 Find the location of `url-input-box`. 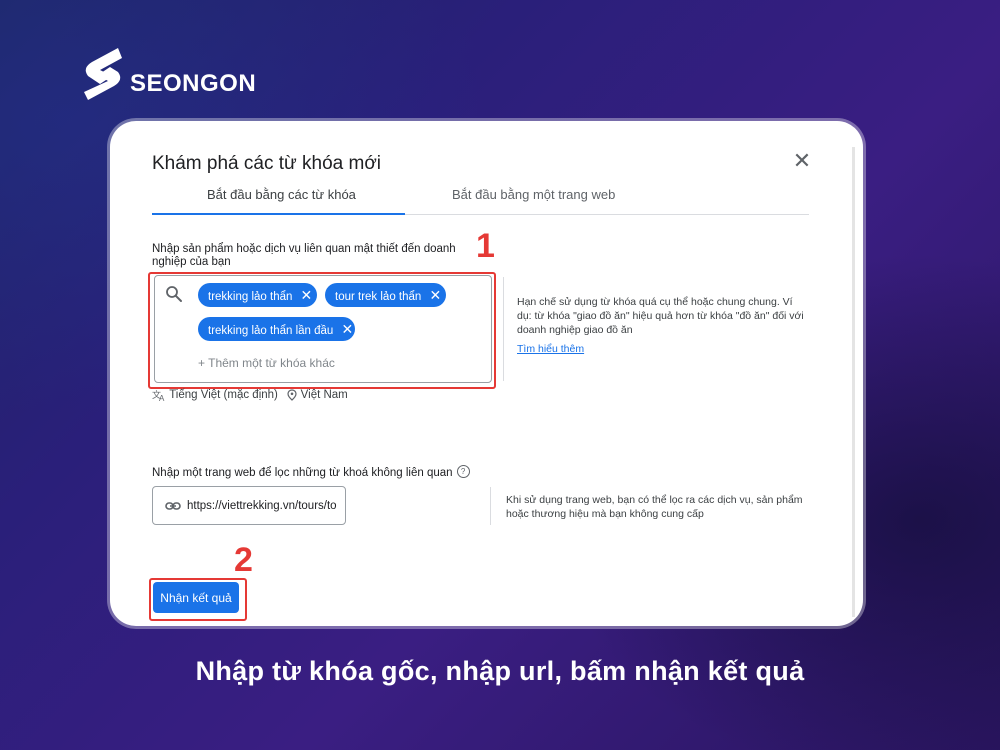

url-input-box is located at coordinates (249, 505).